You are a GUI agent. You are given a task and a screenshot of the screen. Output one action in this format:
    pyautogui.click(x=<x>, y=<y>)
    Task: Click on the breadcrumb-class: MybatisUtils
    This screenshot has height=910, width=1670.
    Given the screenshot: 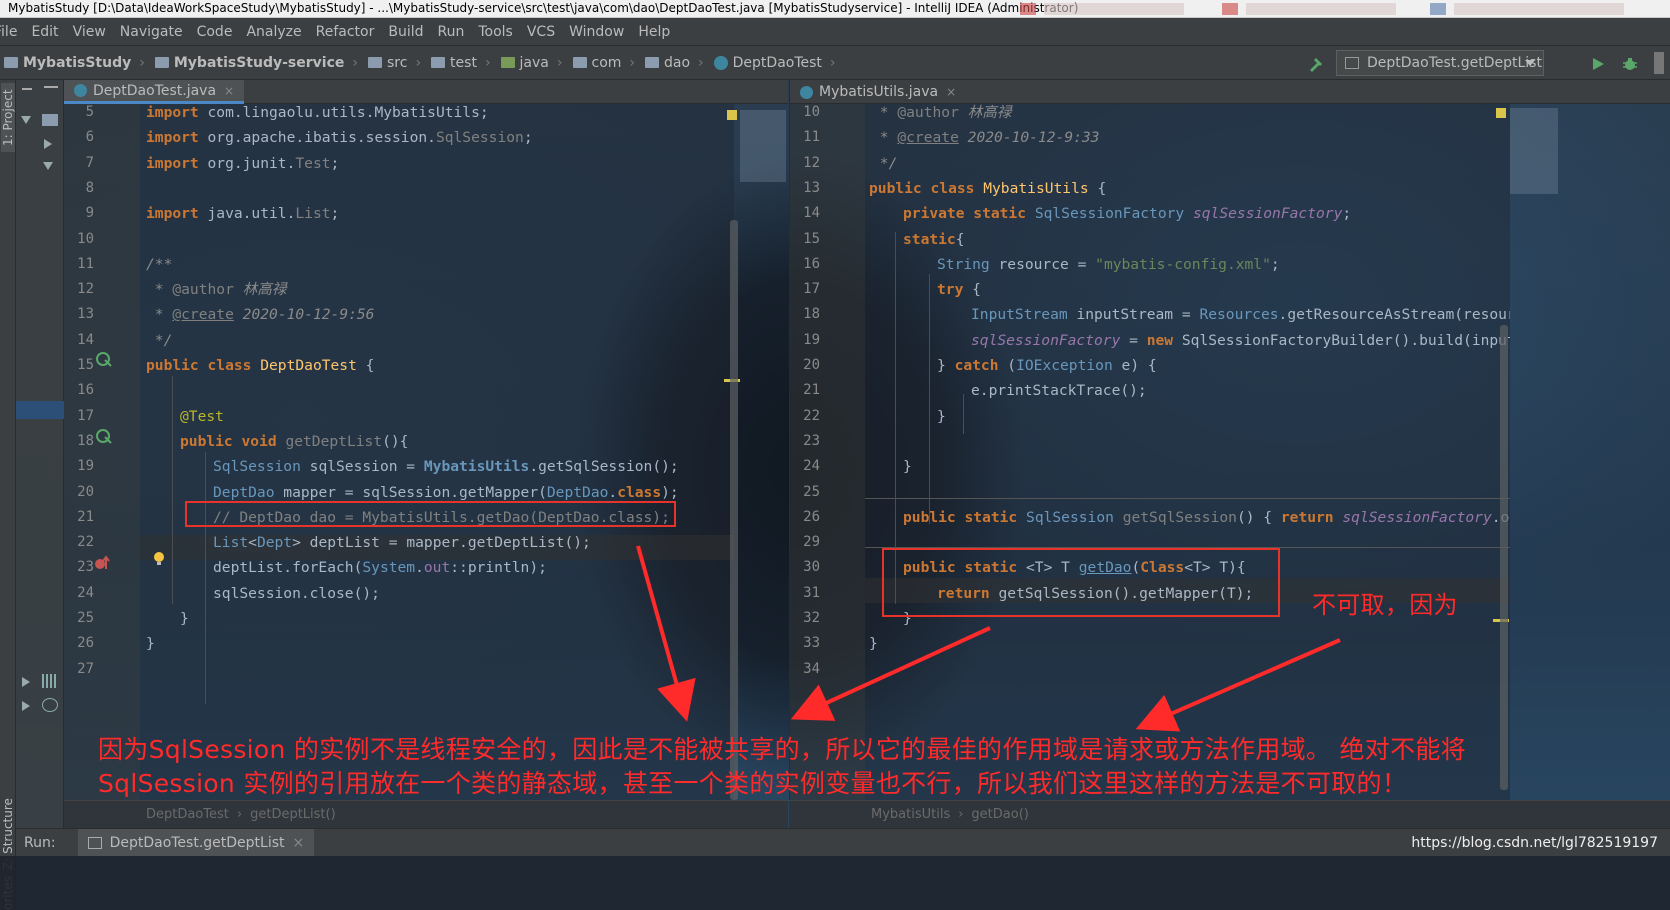 What is the action you would take?
    pyautogui.click(x=910, y=814)
    